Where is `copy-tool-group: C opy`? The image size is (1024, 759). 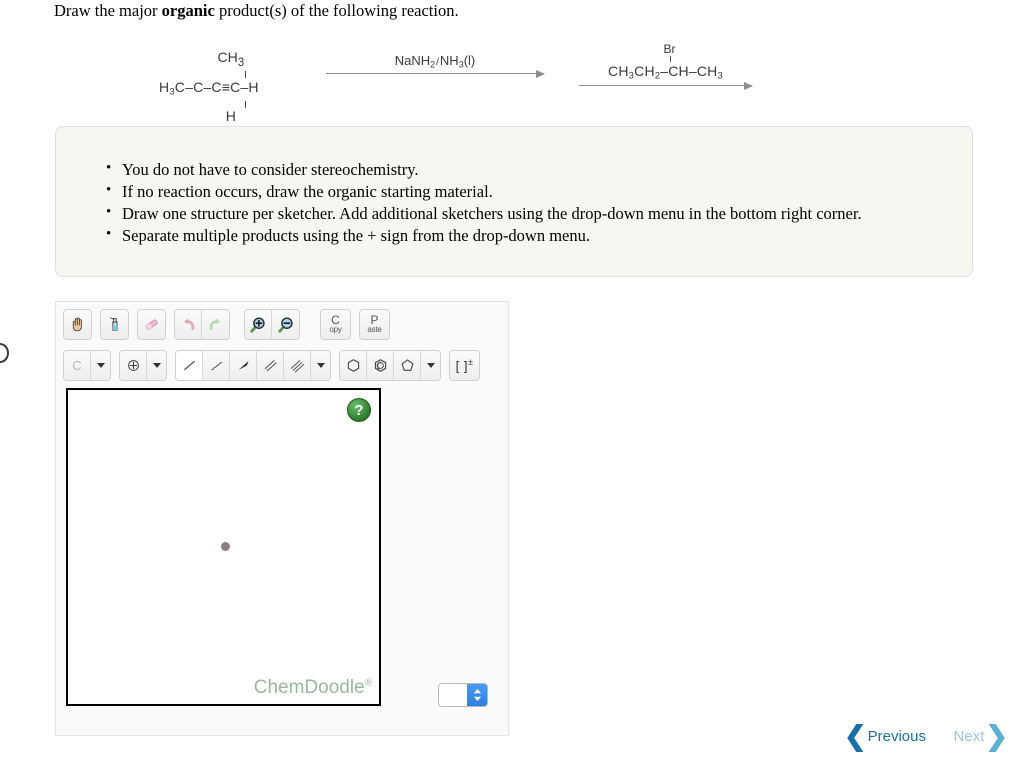 copy-tool-group: C opy is located at coordinates (335, 324).